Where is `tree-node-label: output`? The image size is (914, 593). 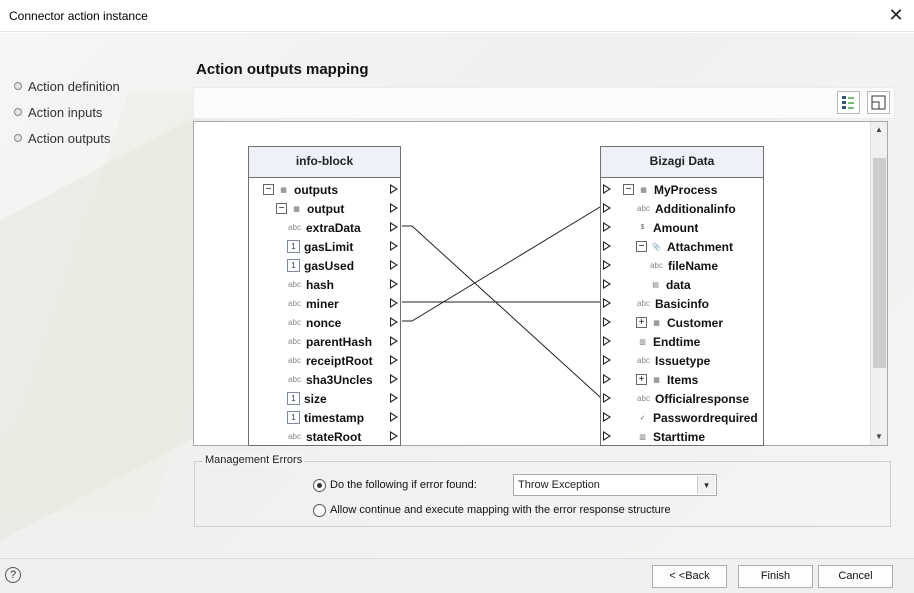
tree-node-label: output is located at coordinates (326, 208).